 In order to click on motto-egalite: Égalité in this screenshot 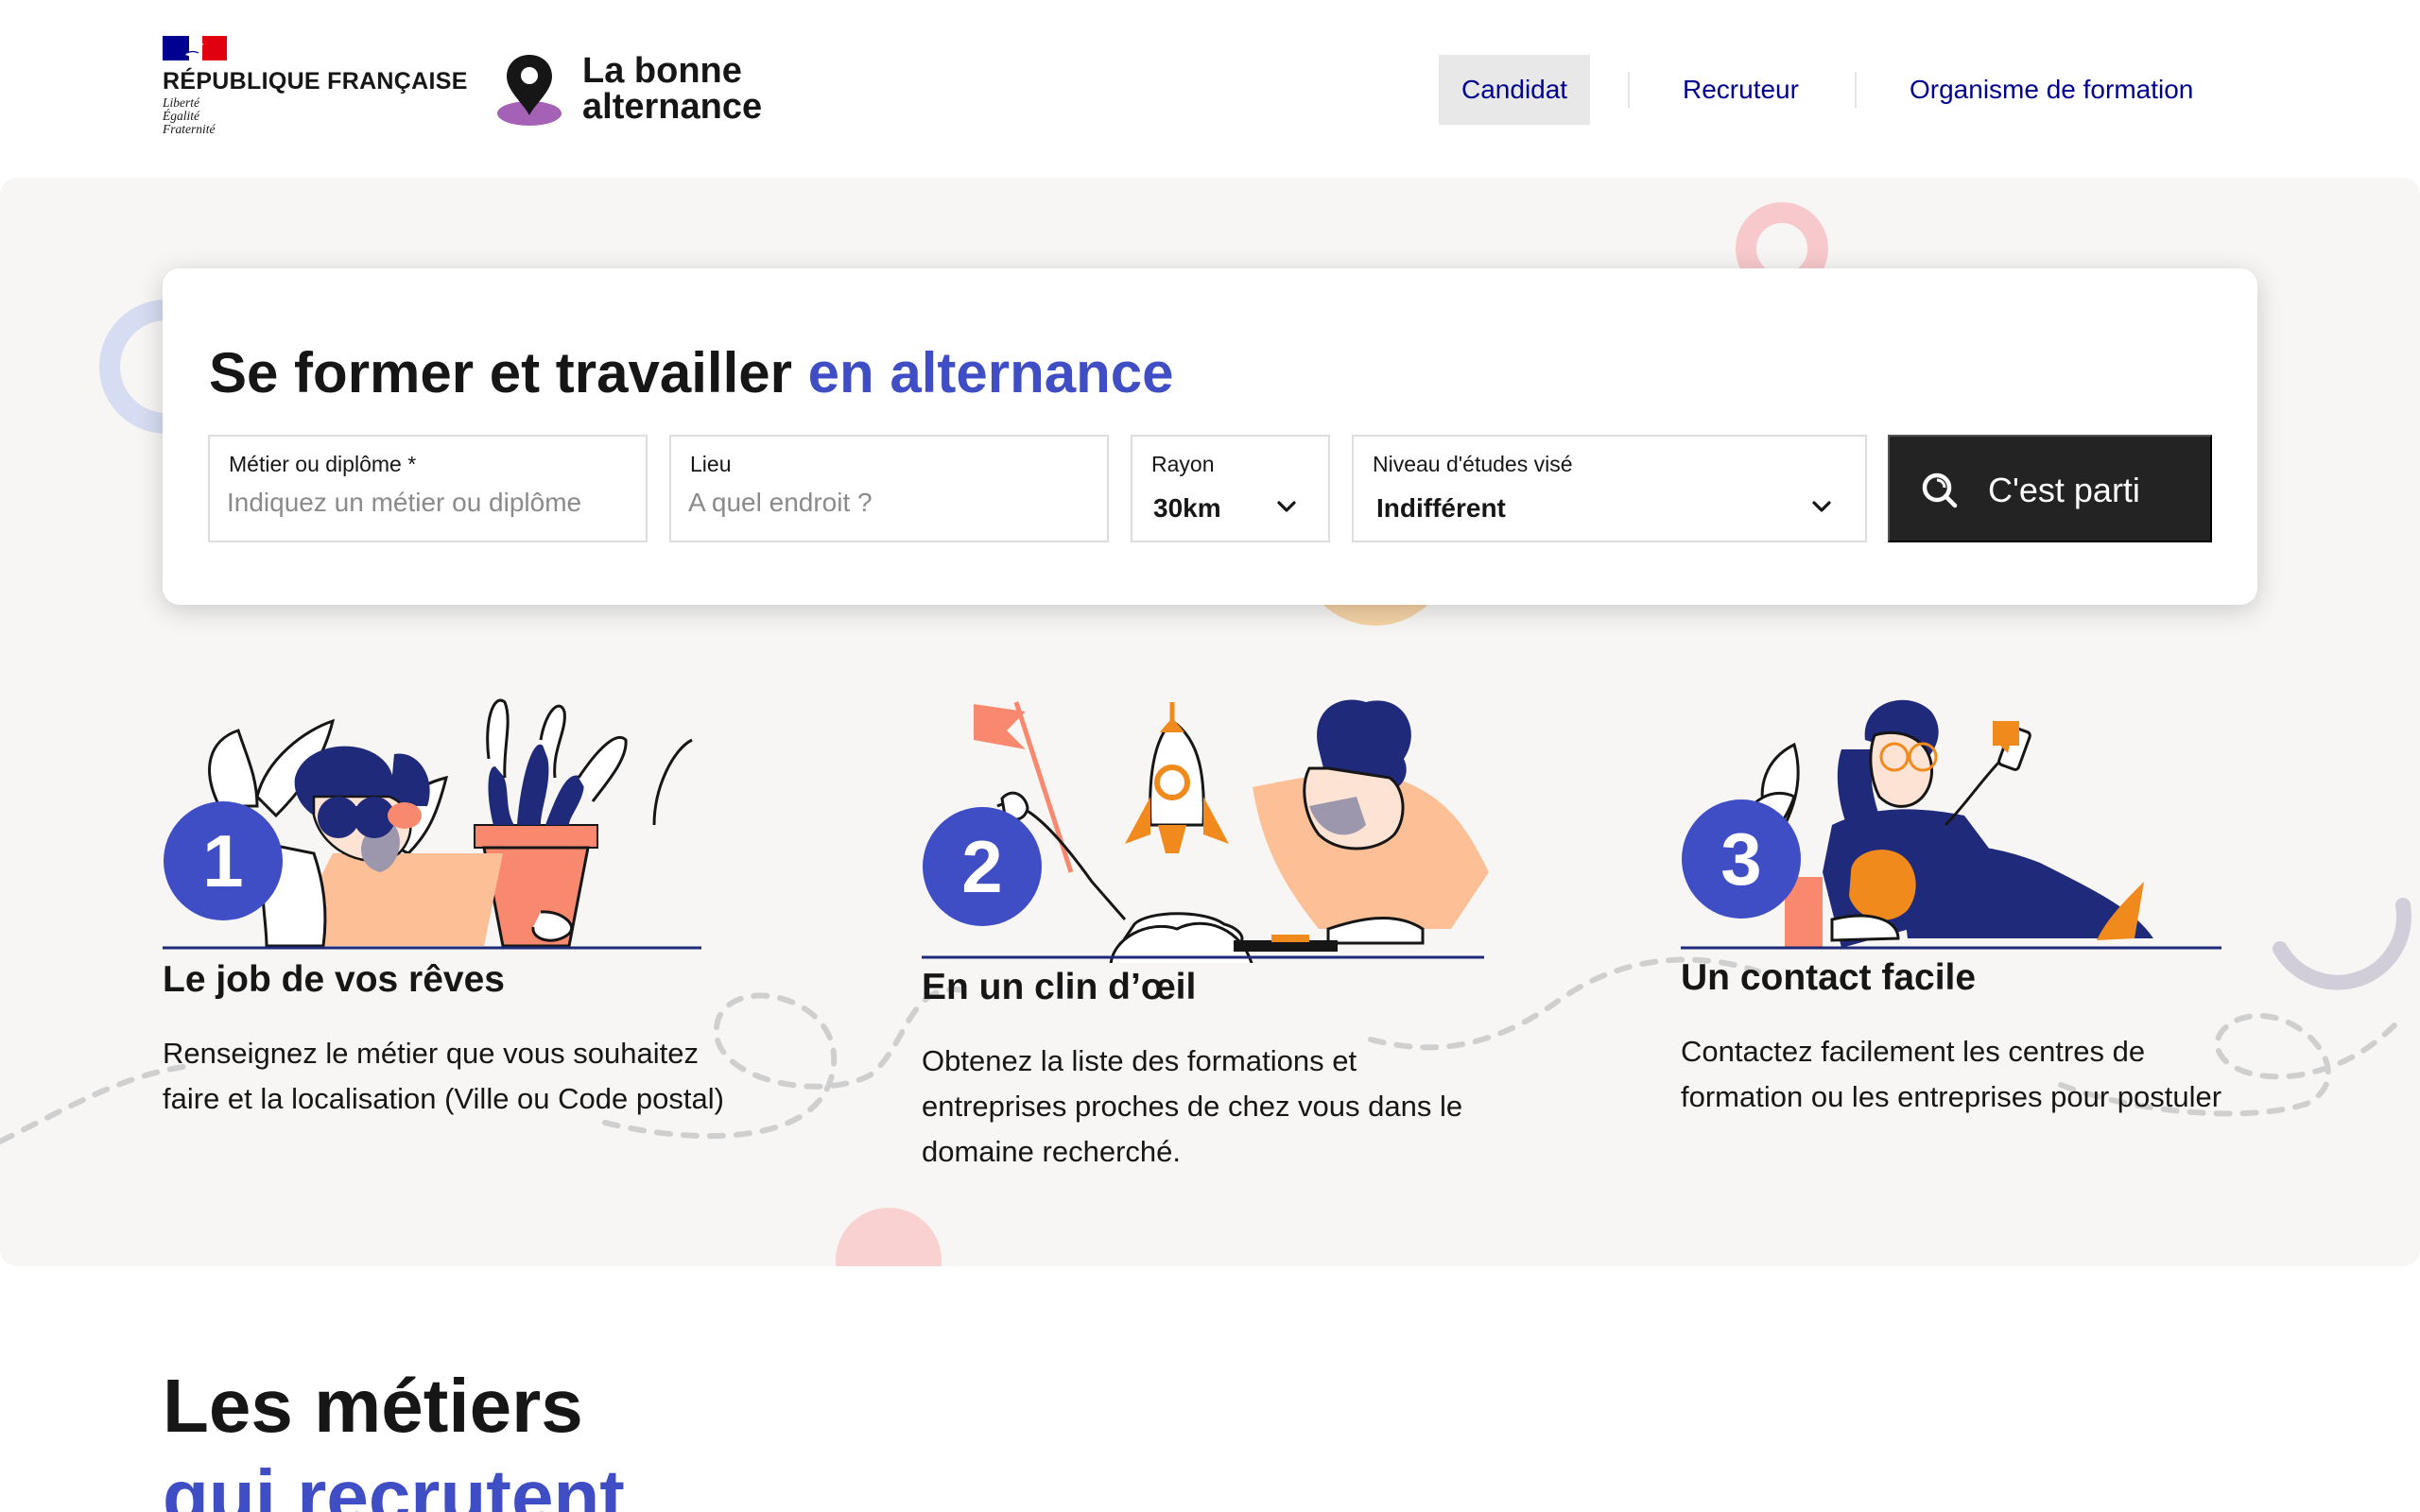, I will do `click(181, 116)`.